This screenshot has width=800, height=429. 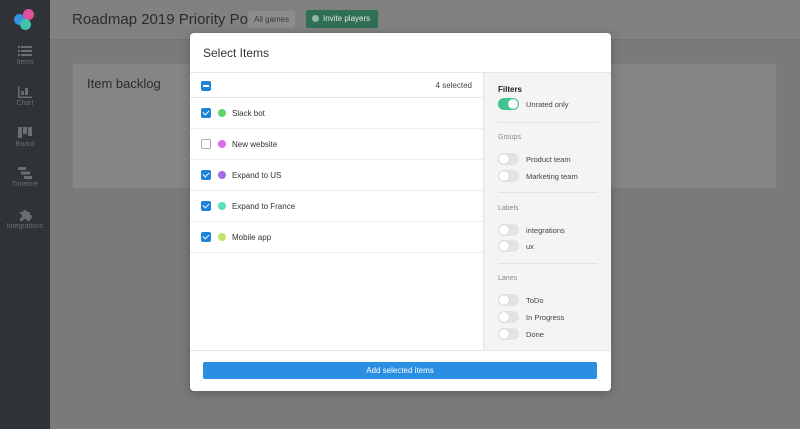 I want to click on list-item: Slack bot, so click(x=336, y=113).